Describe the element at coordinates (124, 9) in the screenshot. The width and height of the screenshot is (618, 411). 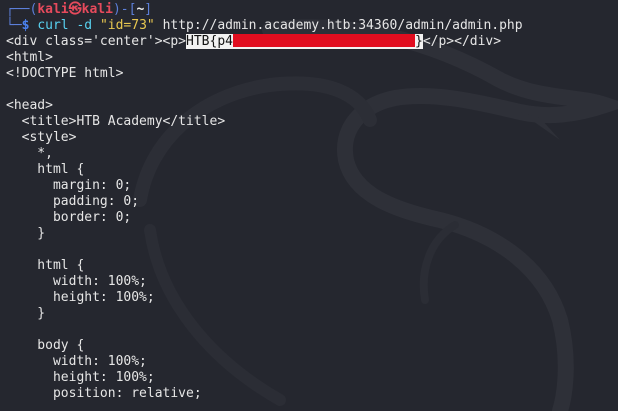
I see `prompt-mid: )-[` at that location.